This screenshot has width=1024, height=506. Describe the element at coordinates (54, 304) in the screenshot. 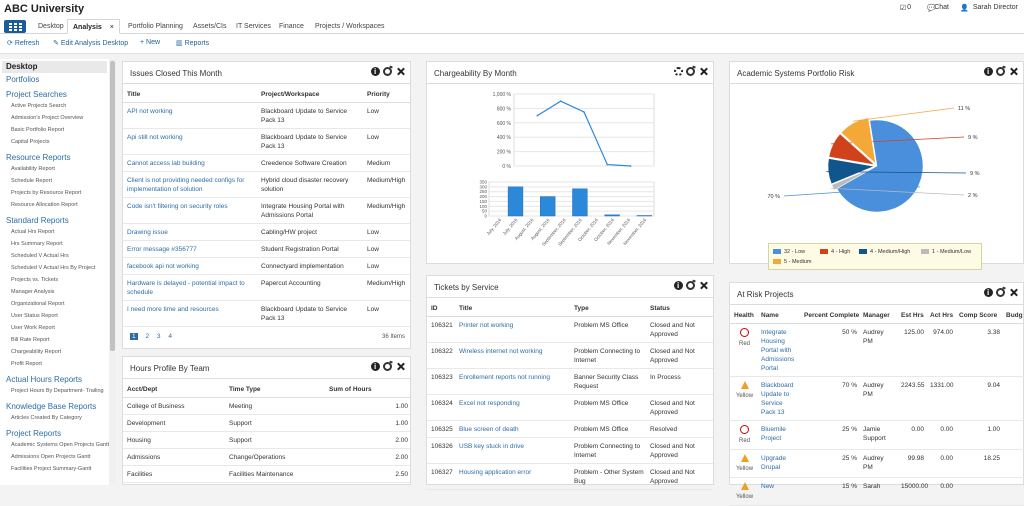

I see `sidebar-item: Organizational Report` at that location.